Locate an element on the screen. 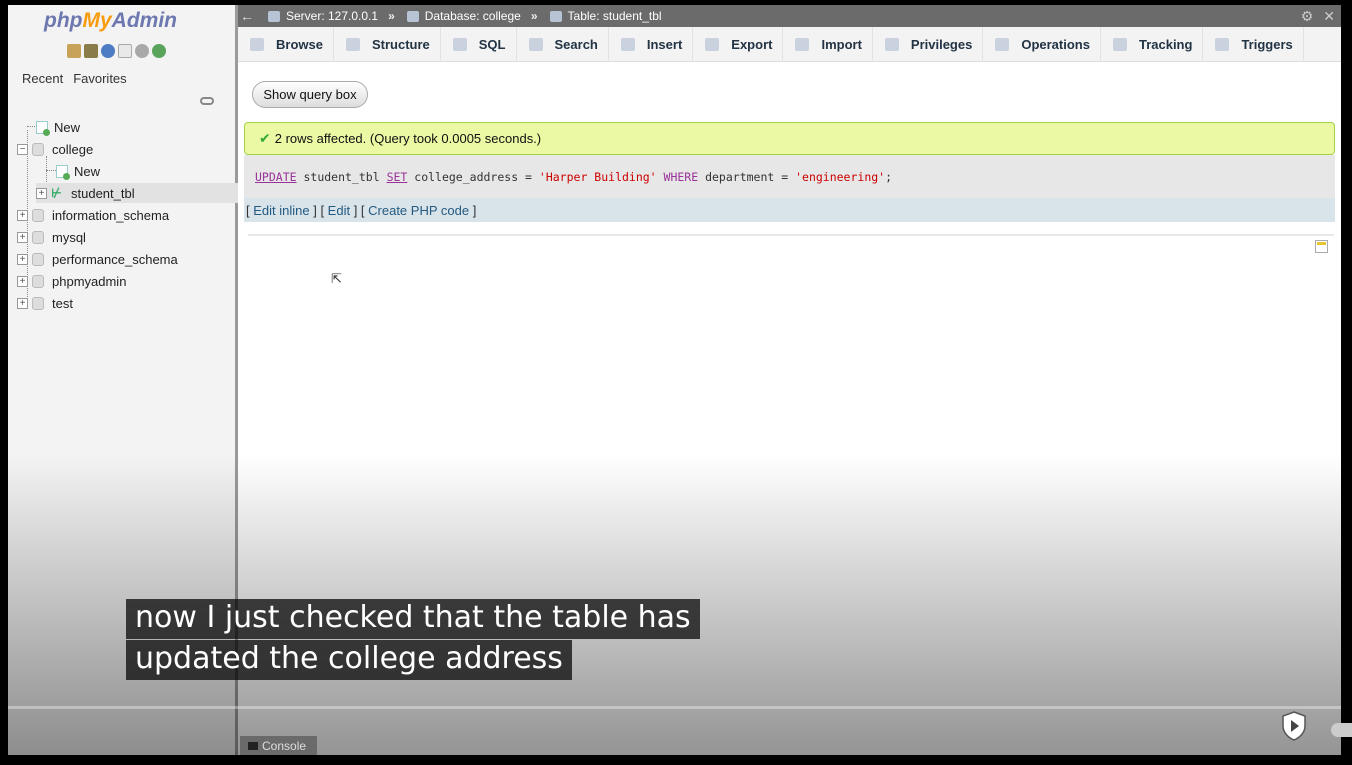  sql-keyword-where: WHERE is located at coordinates (677, 176).